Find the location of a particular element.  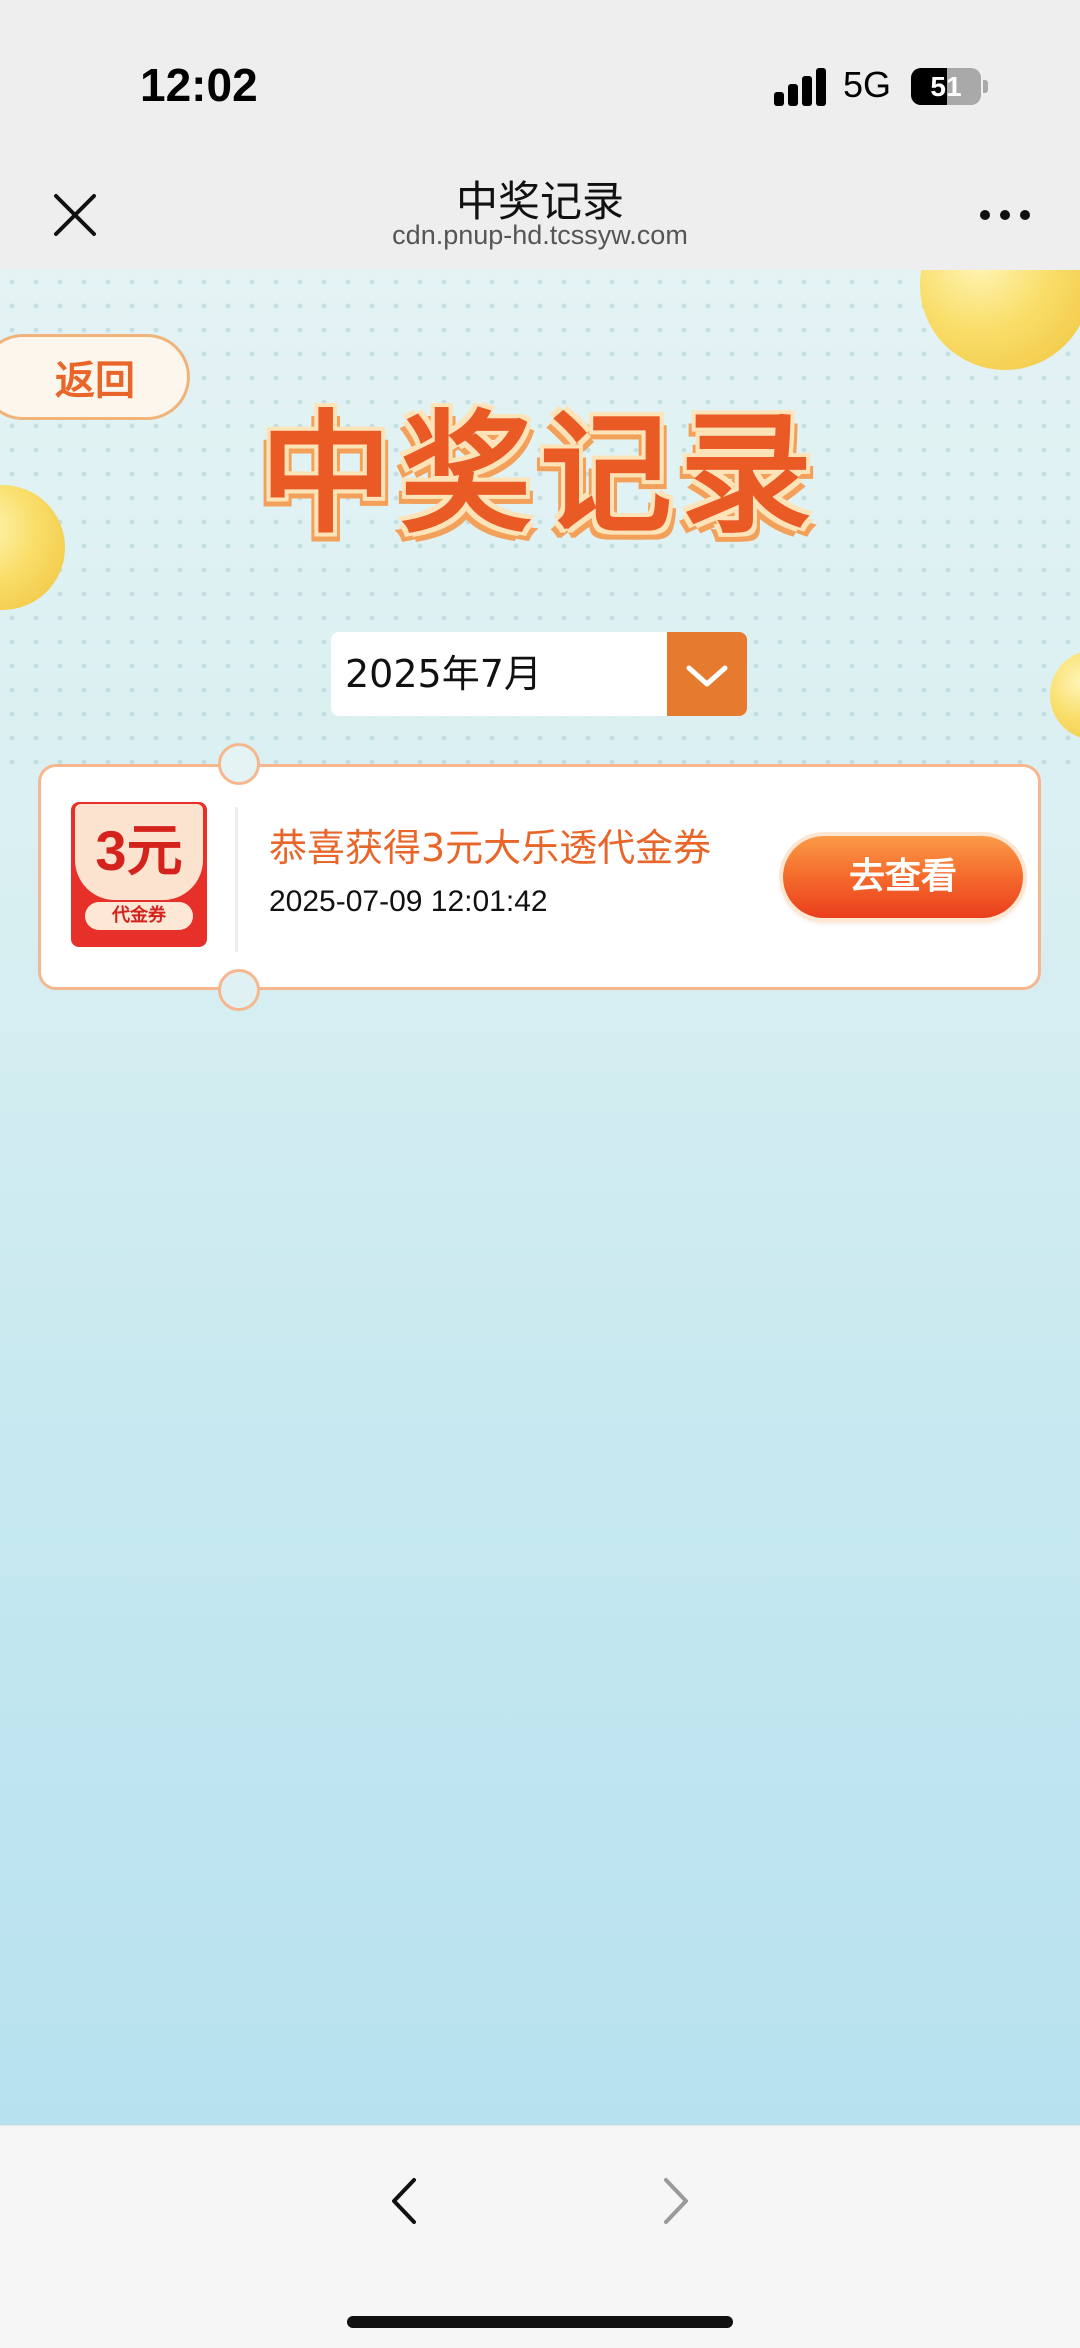

banner: 中奖记录 is located at coordinates (540, 475).